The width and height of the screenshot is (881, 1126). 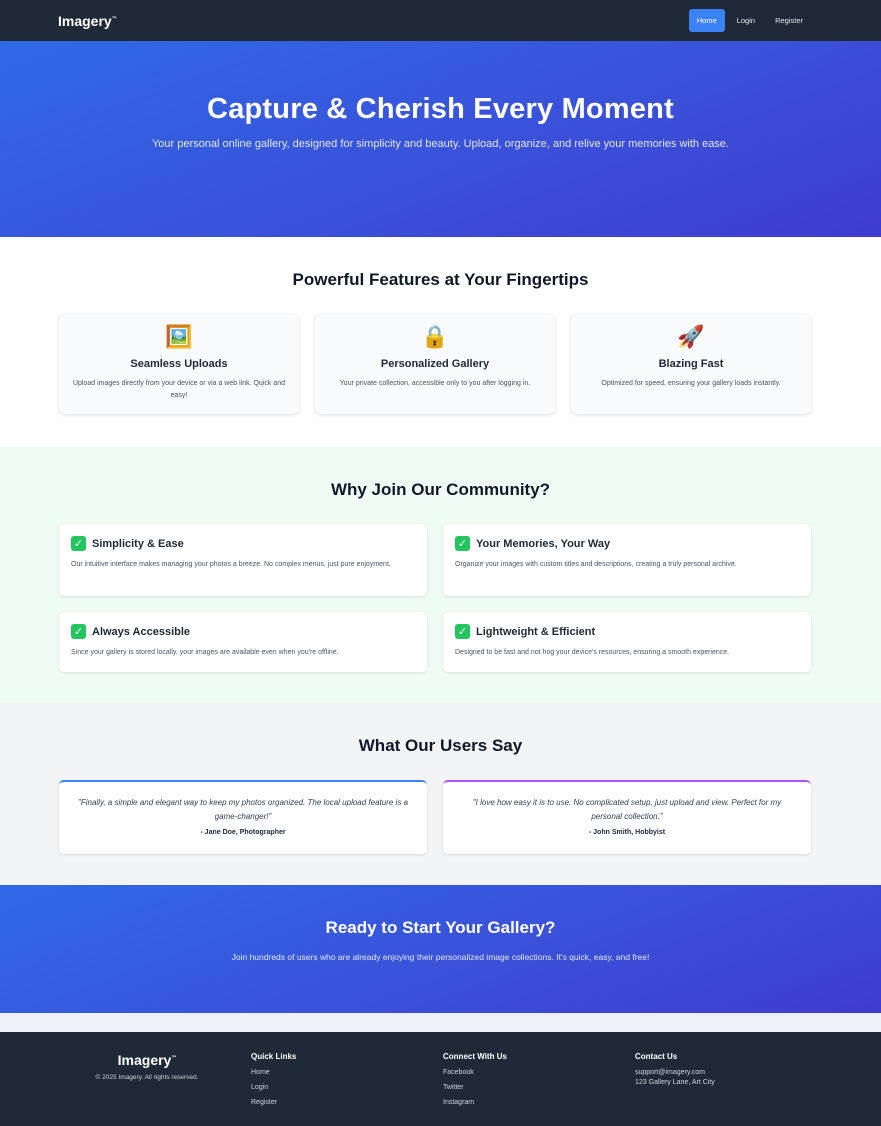 I want to click on brand-trademark: ™, so click(x=114, y=18).